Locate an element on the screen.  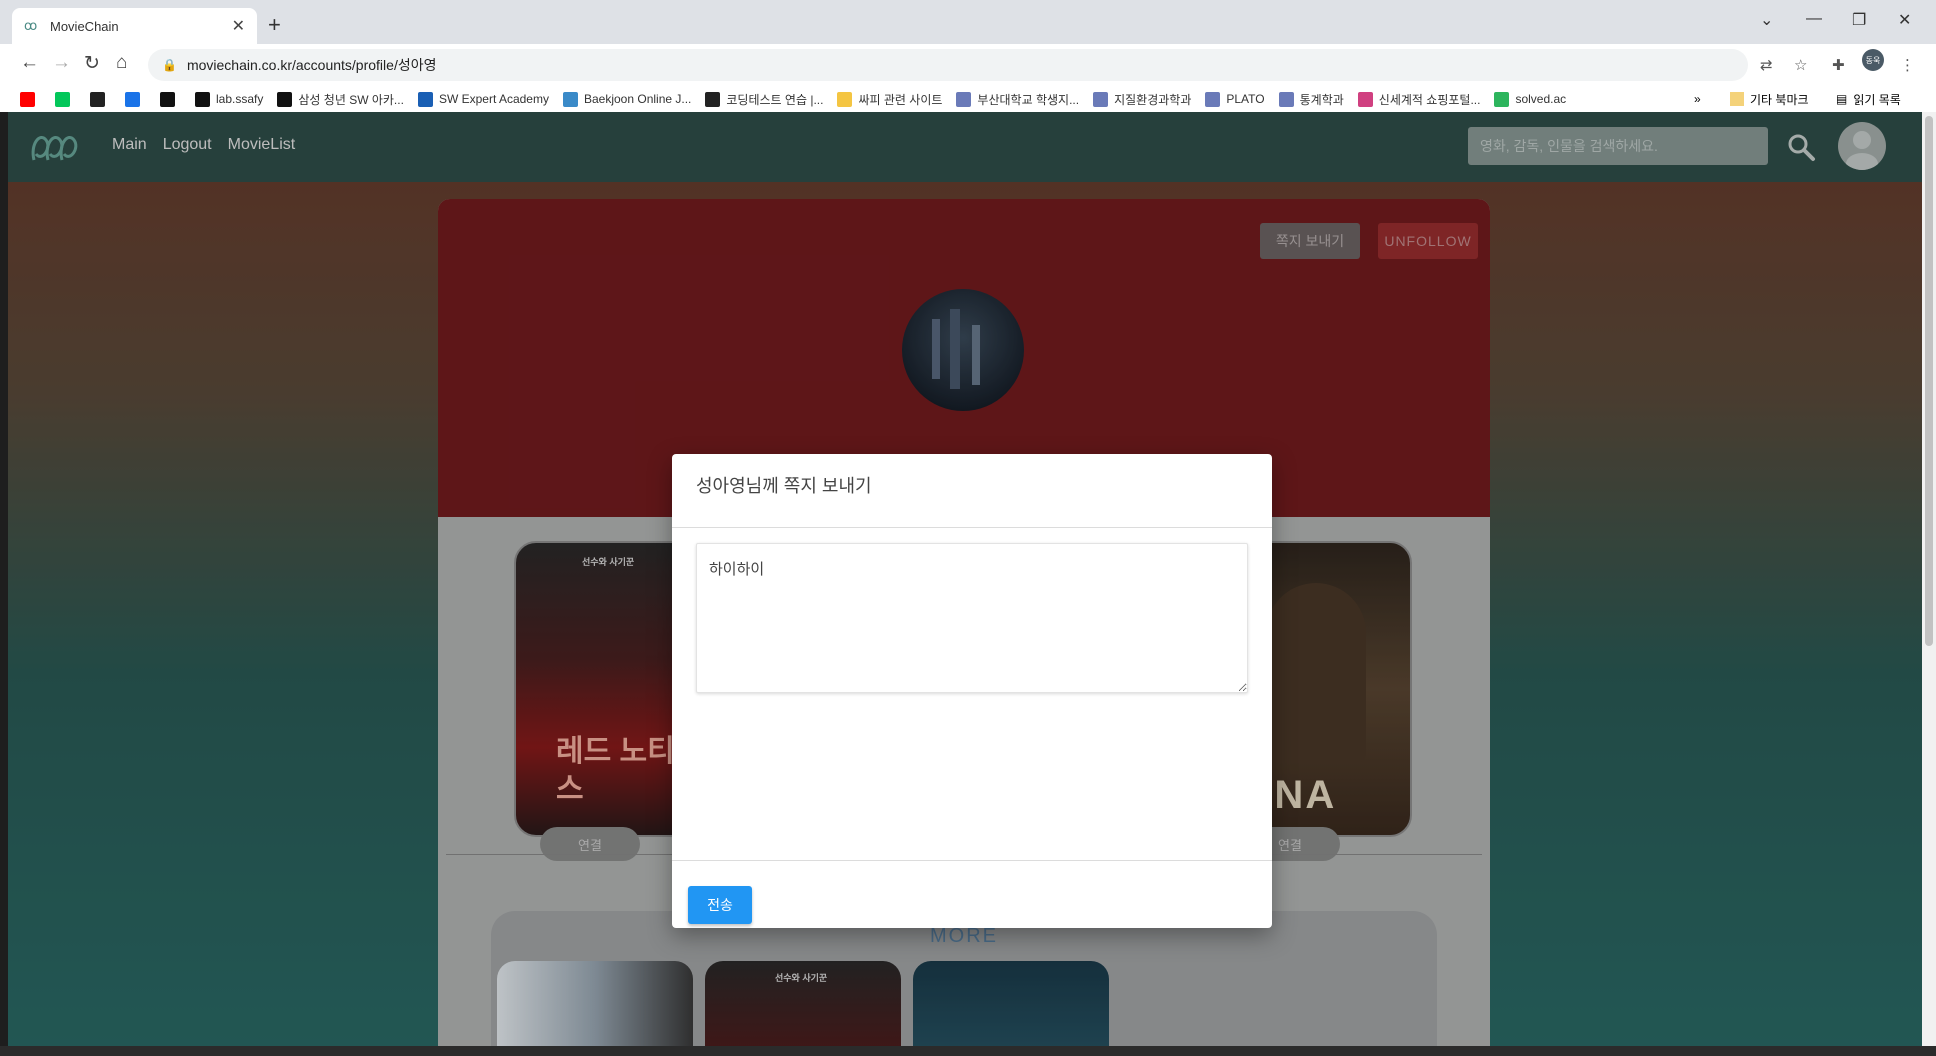
bookmark-item: 싸피 관련 사이트 is located at coordinates (889, 99).